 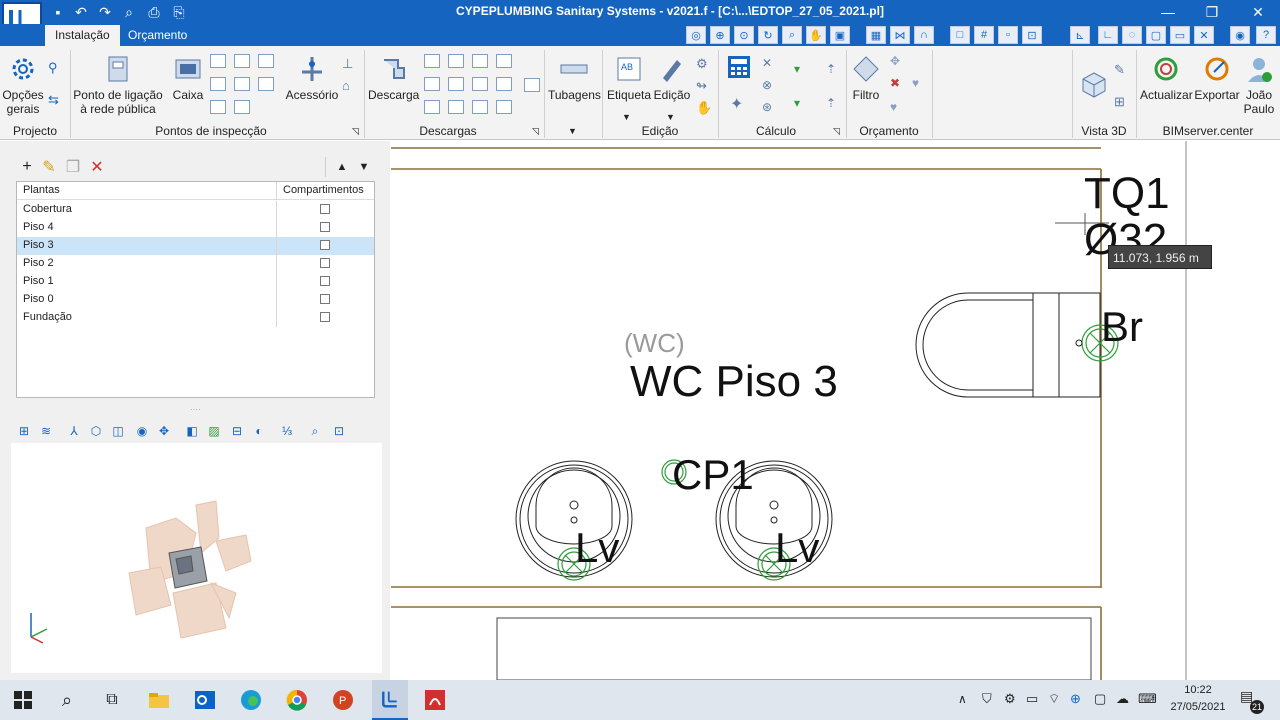 What do you see at coordinates (626, 117) in the screenshot?
I see `etiqueta-dropdown-icon: ▼` at bounding box center [626, 117].